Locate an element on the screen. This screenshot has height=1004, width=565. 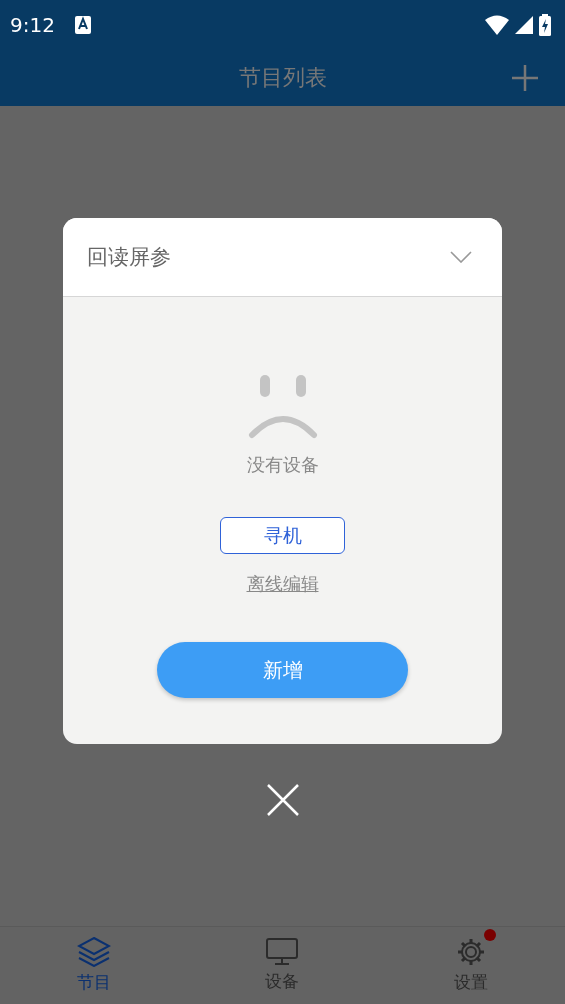
nav-tab: 节目 is located at coordinates (94, 965).